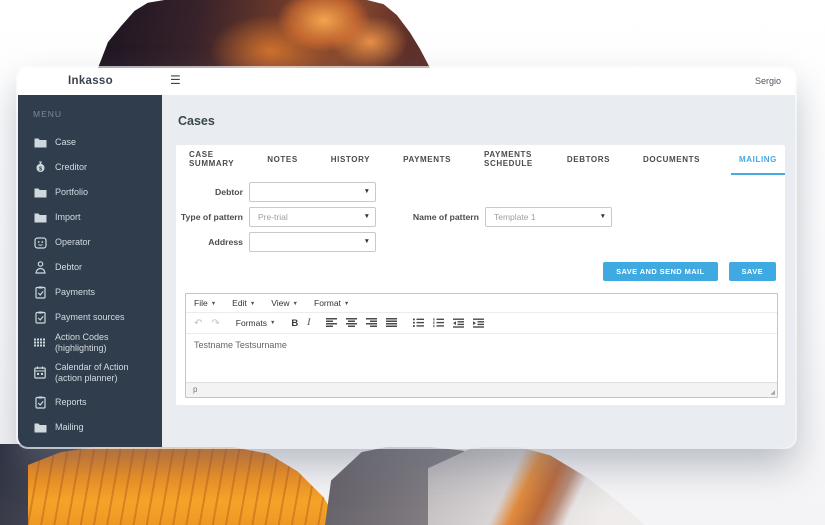  Describe the element at coordinates (372, 323) in the screenshot. I see `align-right-icon` at that location.